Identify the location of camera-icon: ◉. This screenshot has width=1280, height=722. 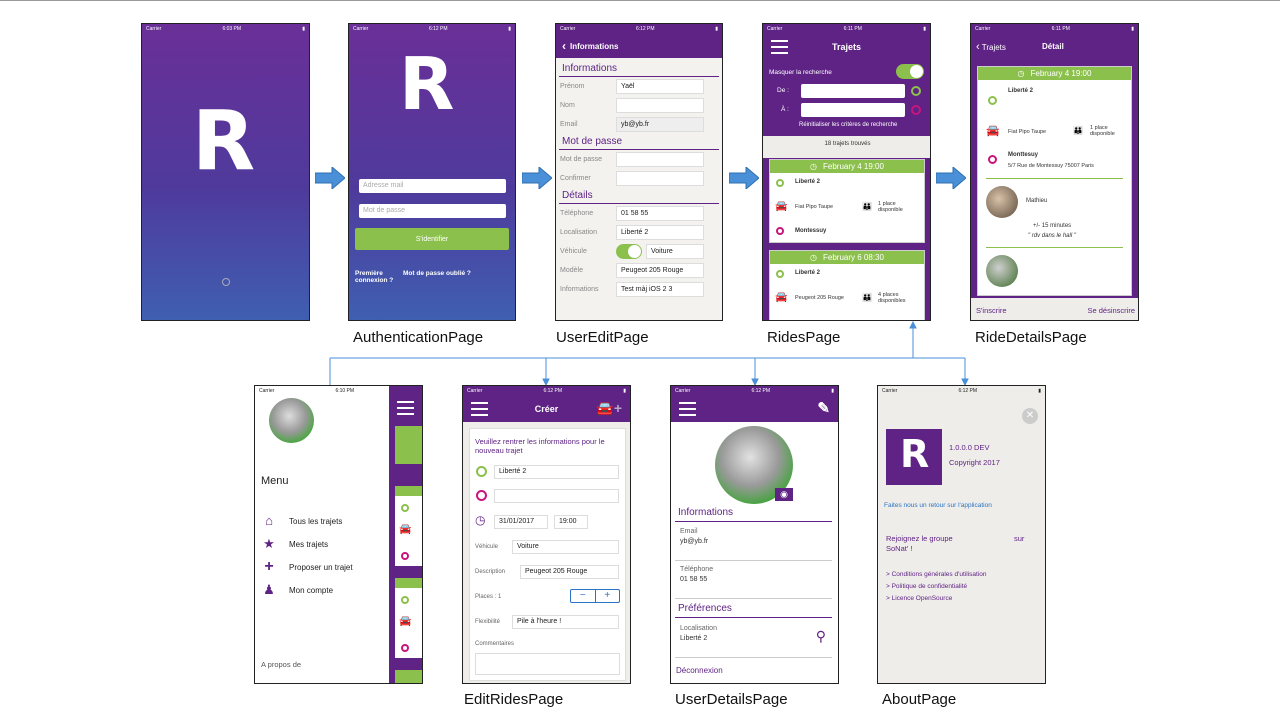
(784, 494).